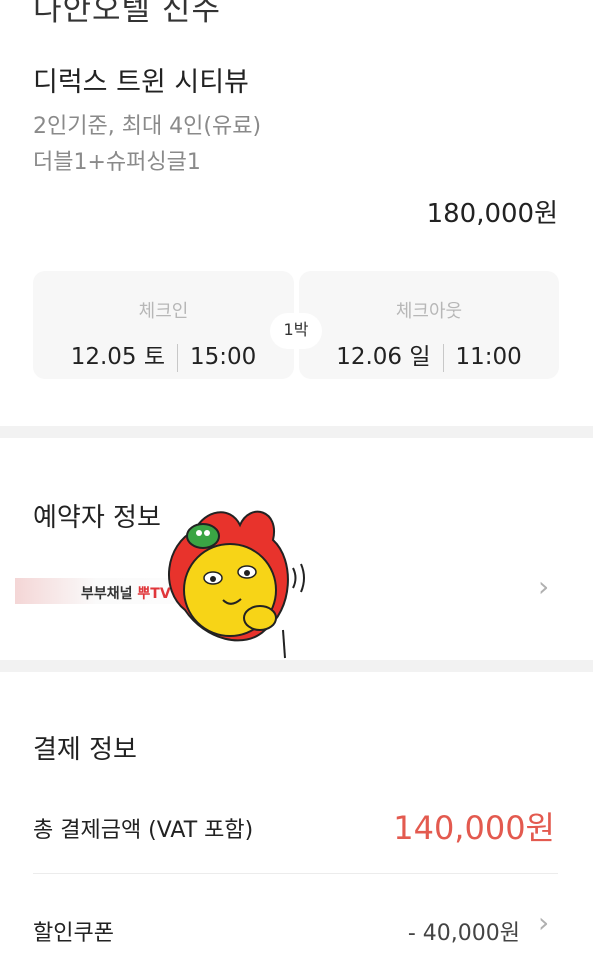  Describe the element at coordinates (127, 14) in the screenshot. I see `hotel-title: 다안오텔 신주` at that location.